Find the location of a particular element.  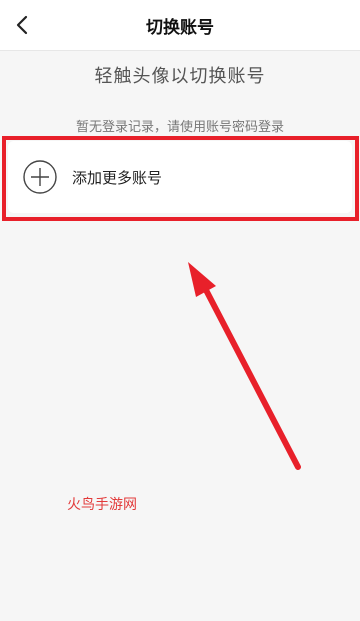

page-title: 切换账号 is located at coordinates (180, 28).